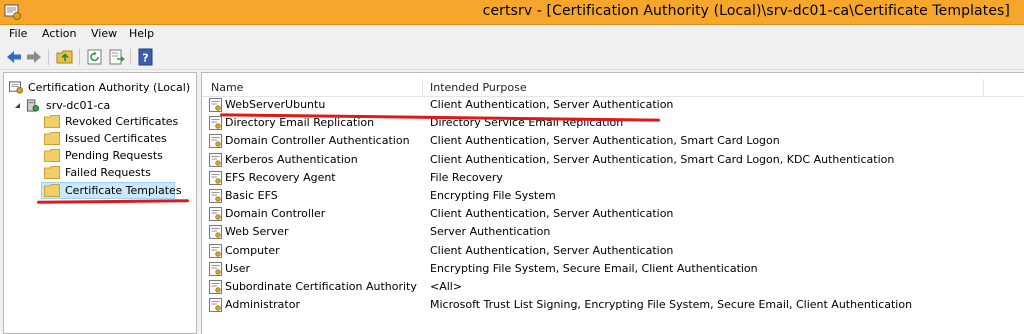 This screenshot has height=334, width=1024. Describe the element at coordinates (117, 57) in the screenshot. I see `export-list-icon` at that location.